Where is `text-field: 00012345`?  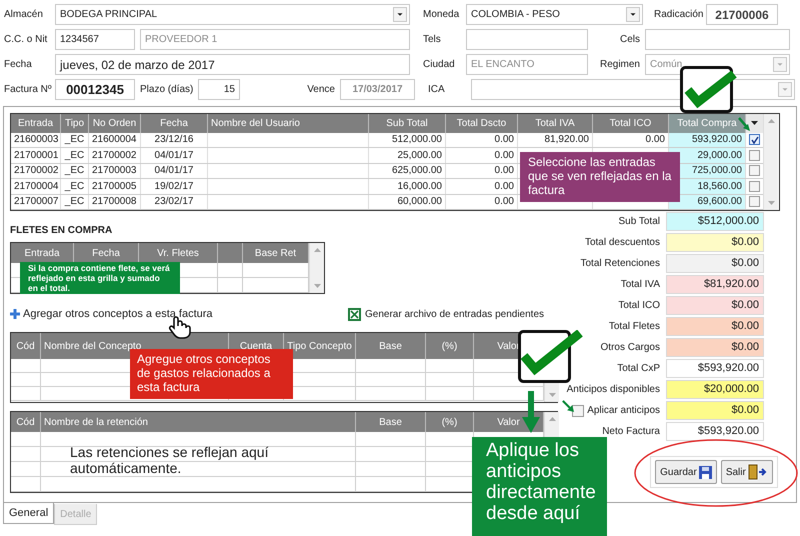
text-field: 00012345 is located at coordinates (95, 89).